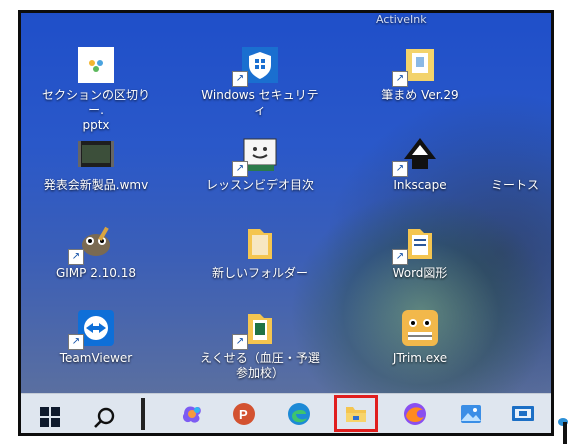 The width and height of the screenshot is (581, 446). I want to click on indicator-bar, so click(565, 433).